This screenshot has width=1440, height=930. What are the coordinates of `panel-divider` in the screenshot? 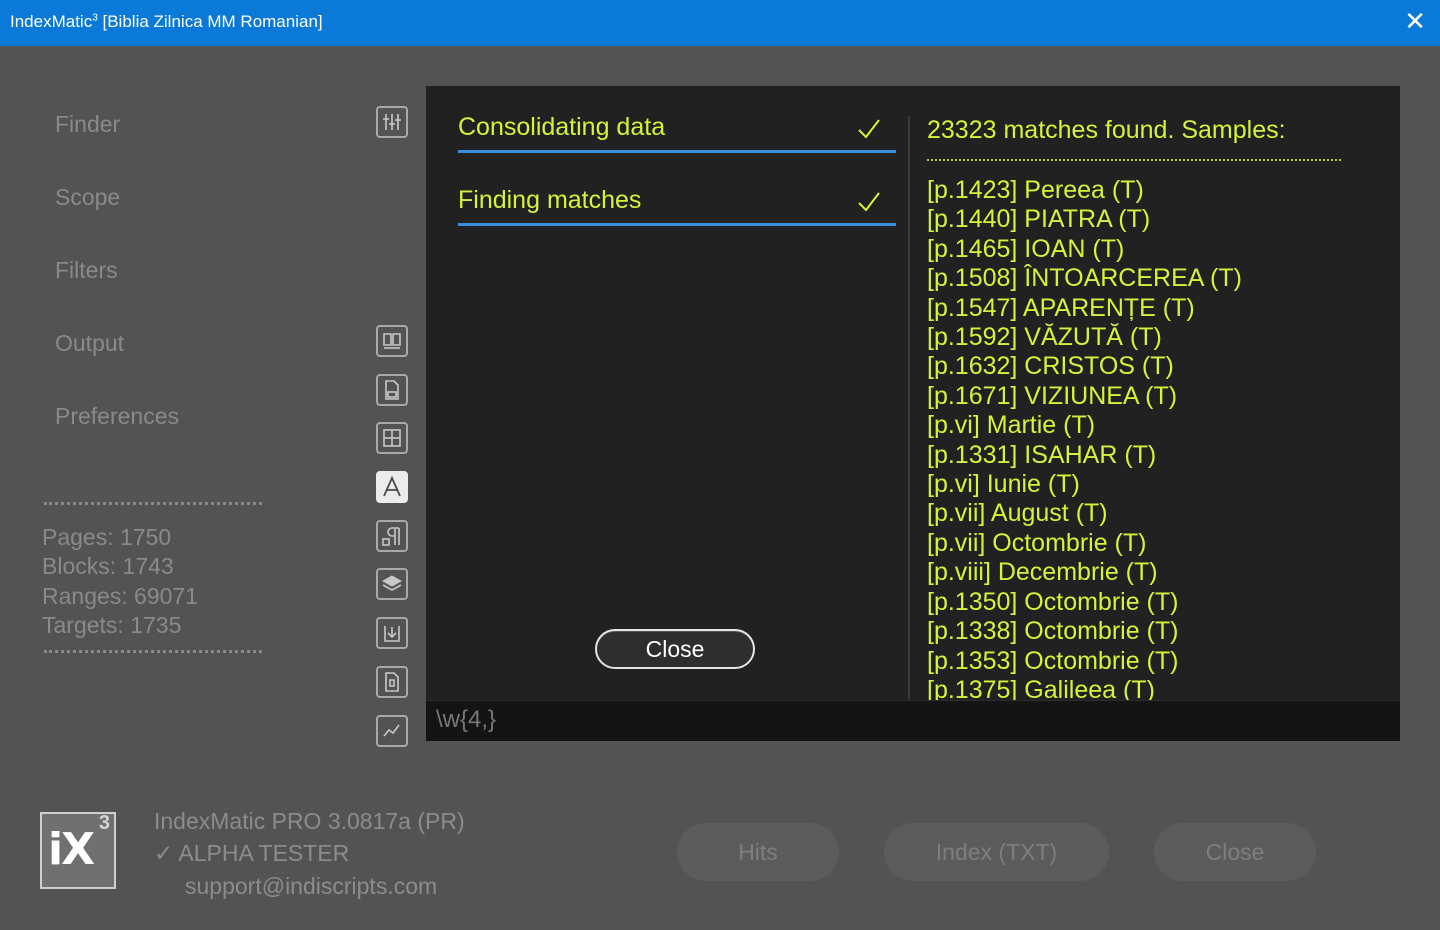 It's located at (909, 408).